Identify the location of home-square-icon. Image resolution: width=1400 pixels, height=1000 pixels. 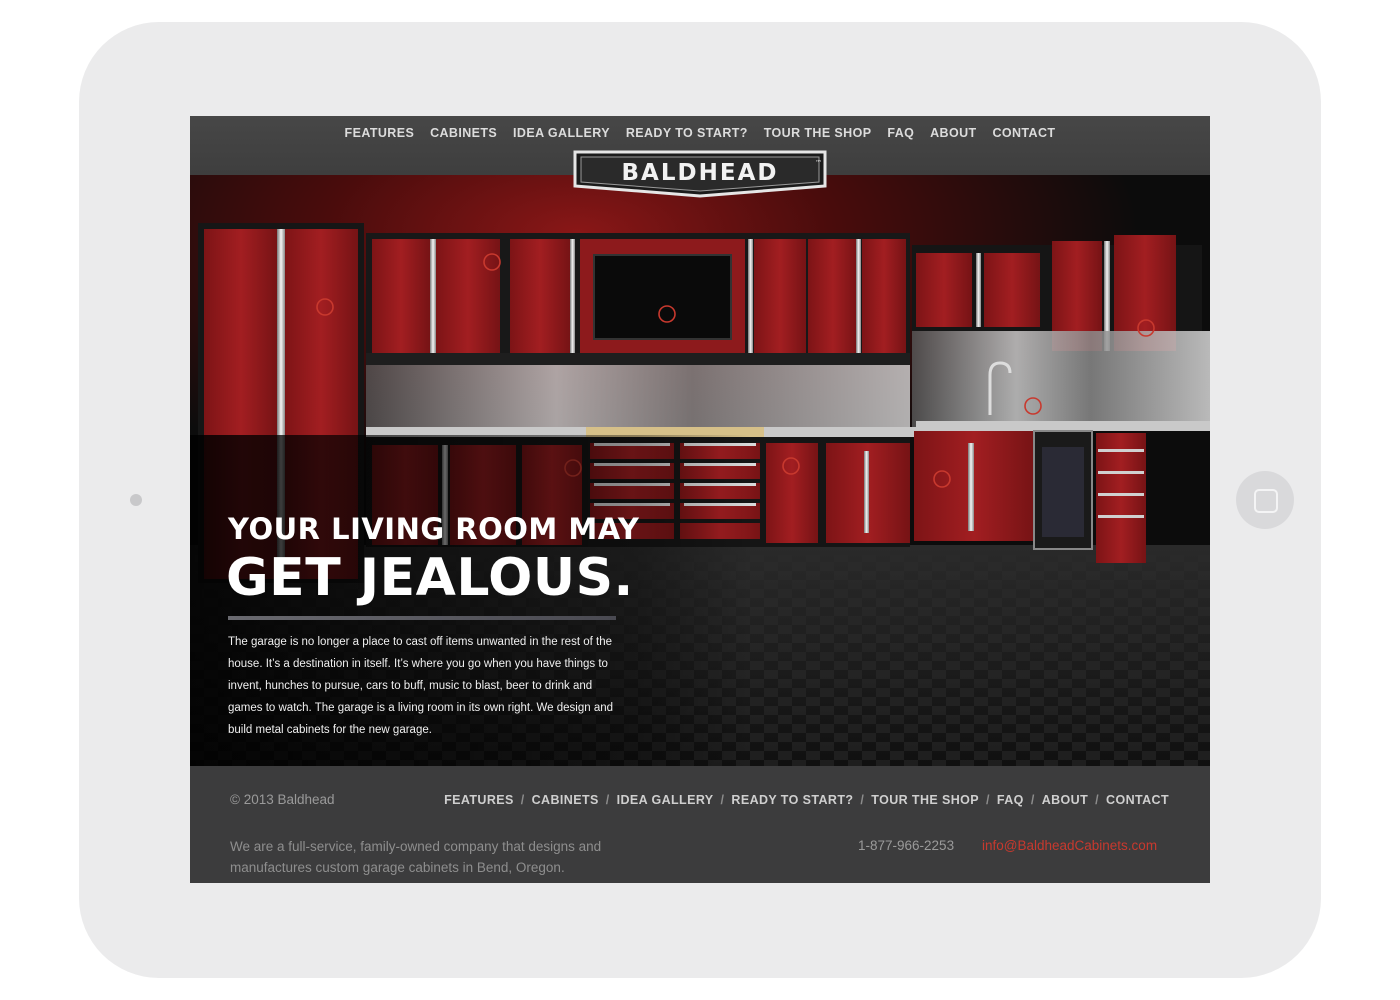
(1266, 501).